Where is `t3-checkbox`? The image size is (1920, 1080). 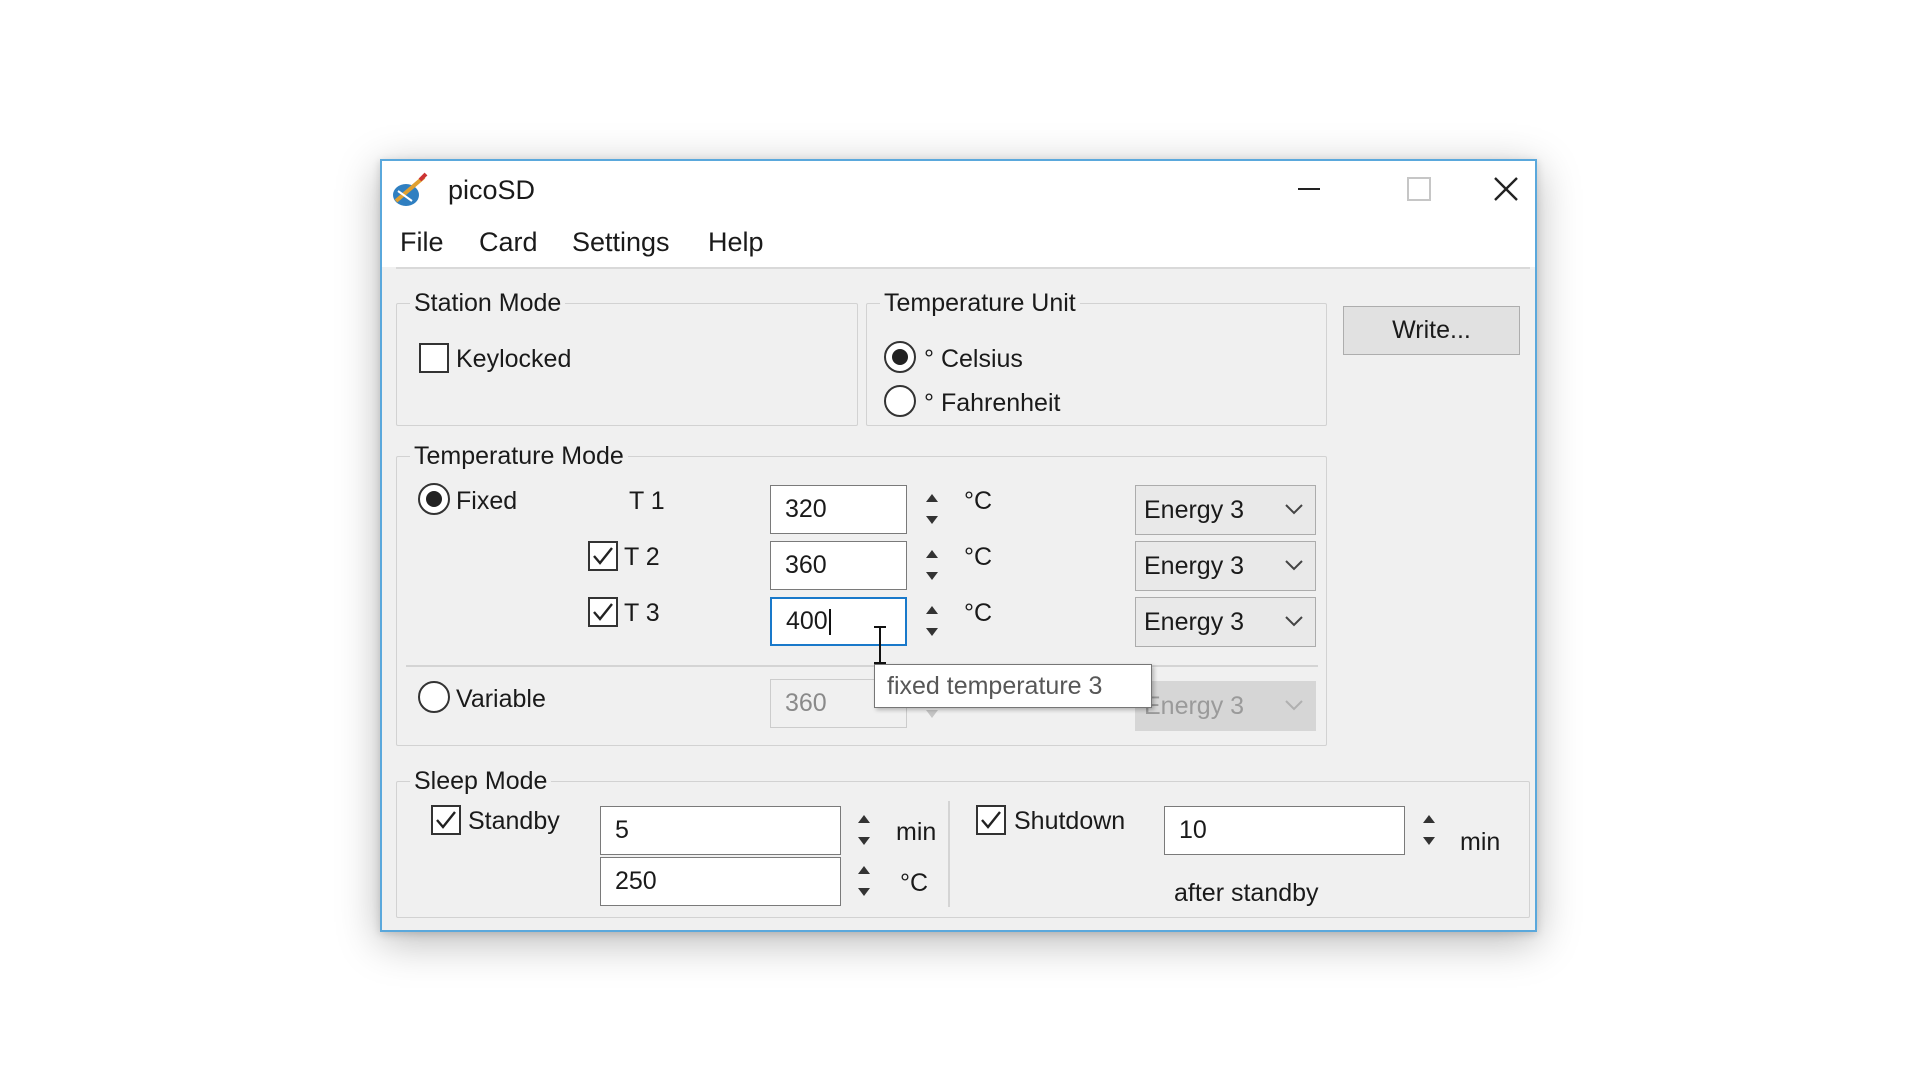 t3-checkbox is located at coordinates (603, 612).